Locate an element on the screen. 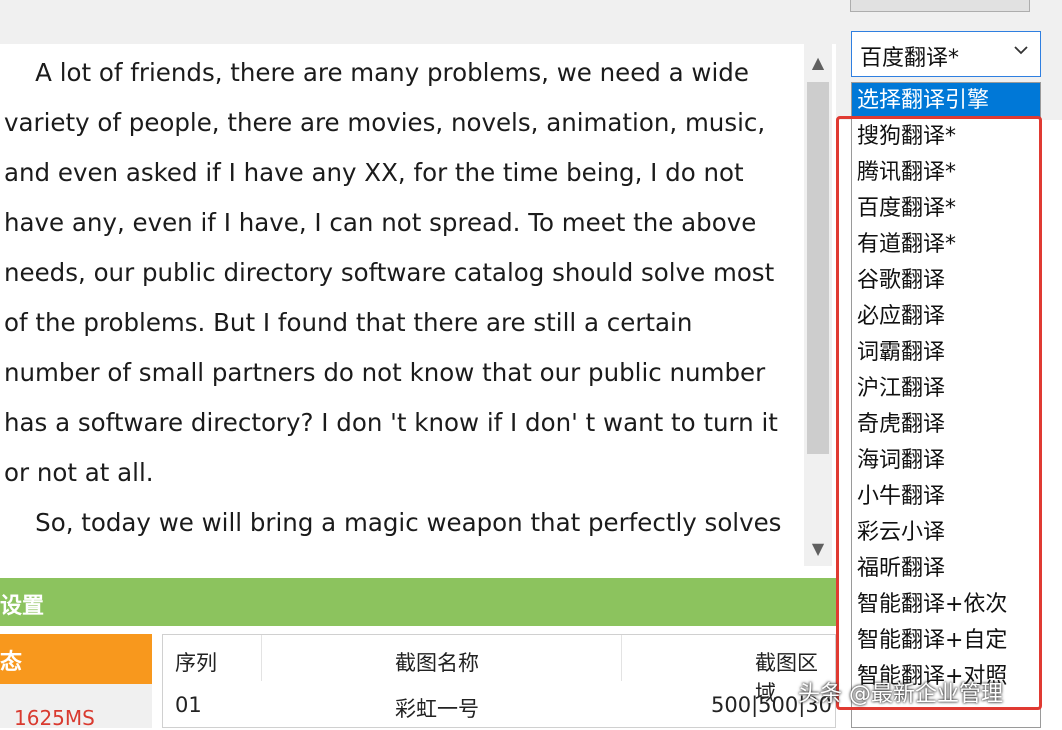  selected-engine: 百度翻译* is located at coordinates (910, 58).